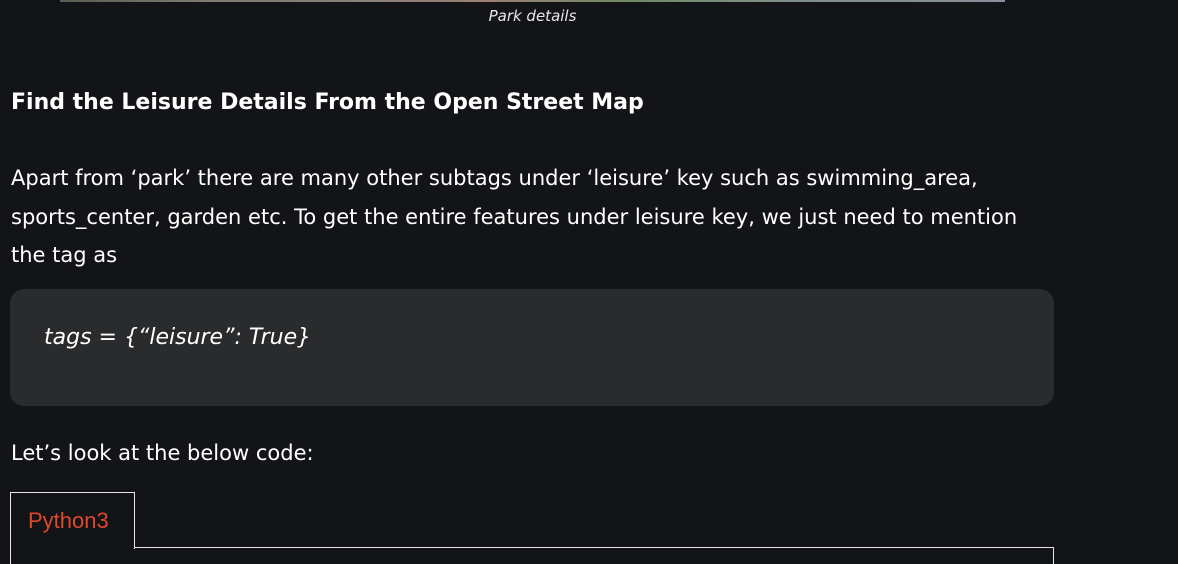 The image size is (1178, 564). I want to click on park-map-image, so click(532, 1).